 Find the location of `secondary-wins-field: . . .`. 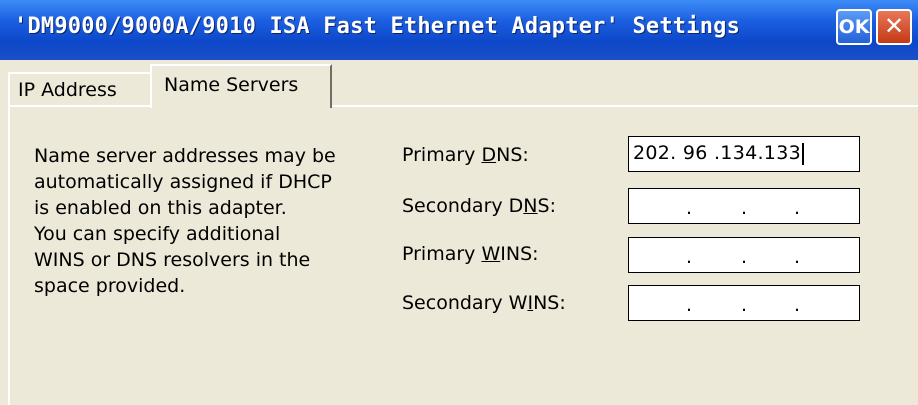

secondary-wins-field: . . . is located at coordinates (744, 303).